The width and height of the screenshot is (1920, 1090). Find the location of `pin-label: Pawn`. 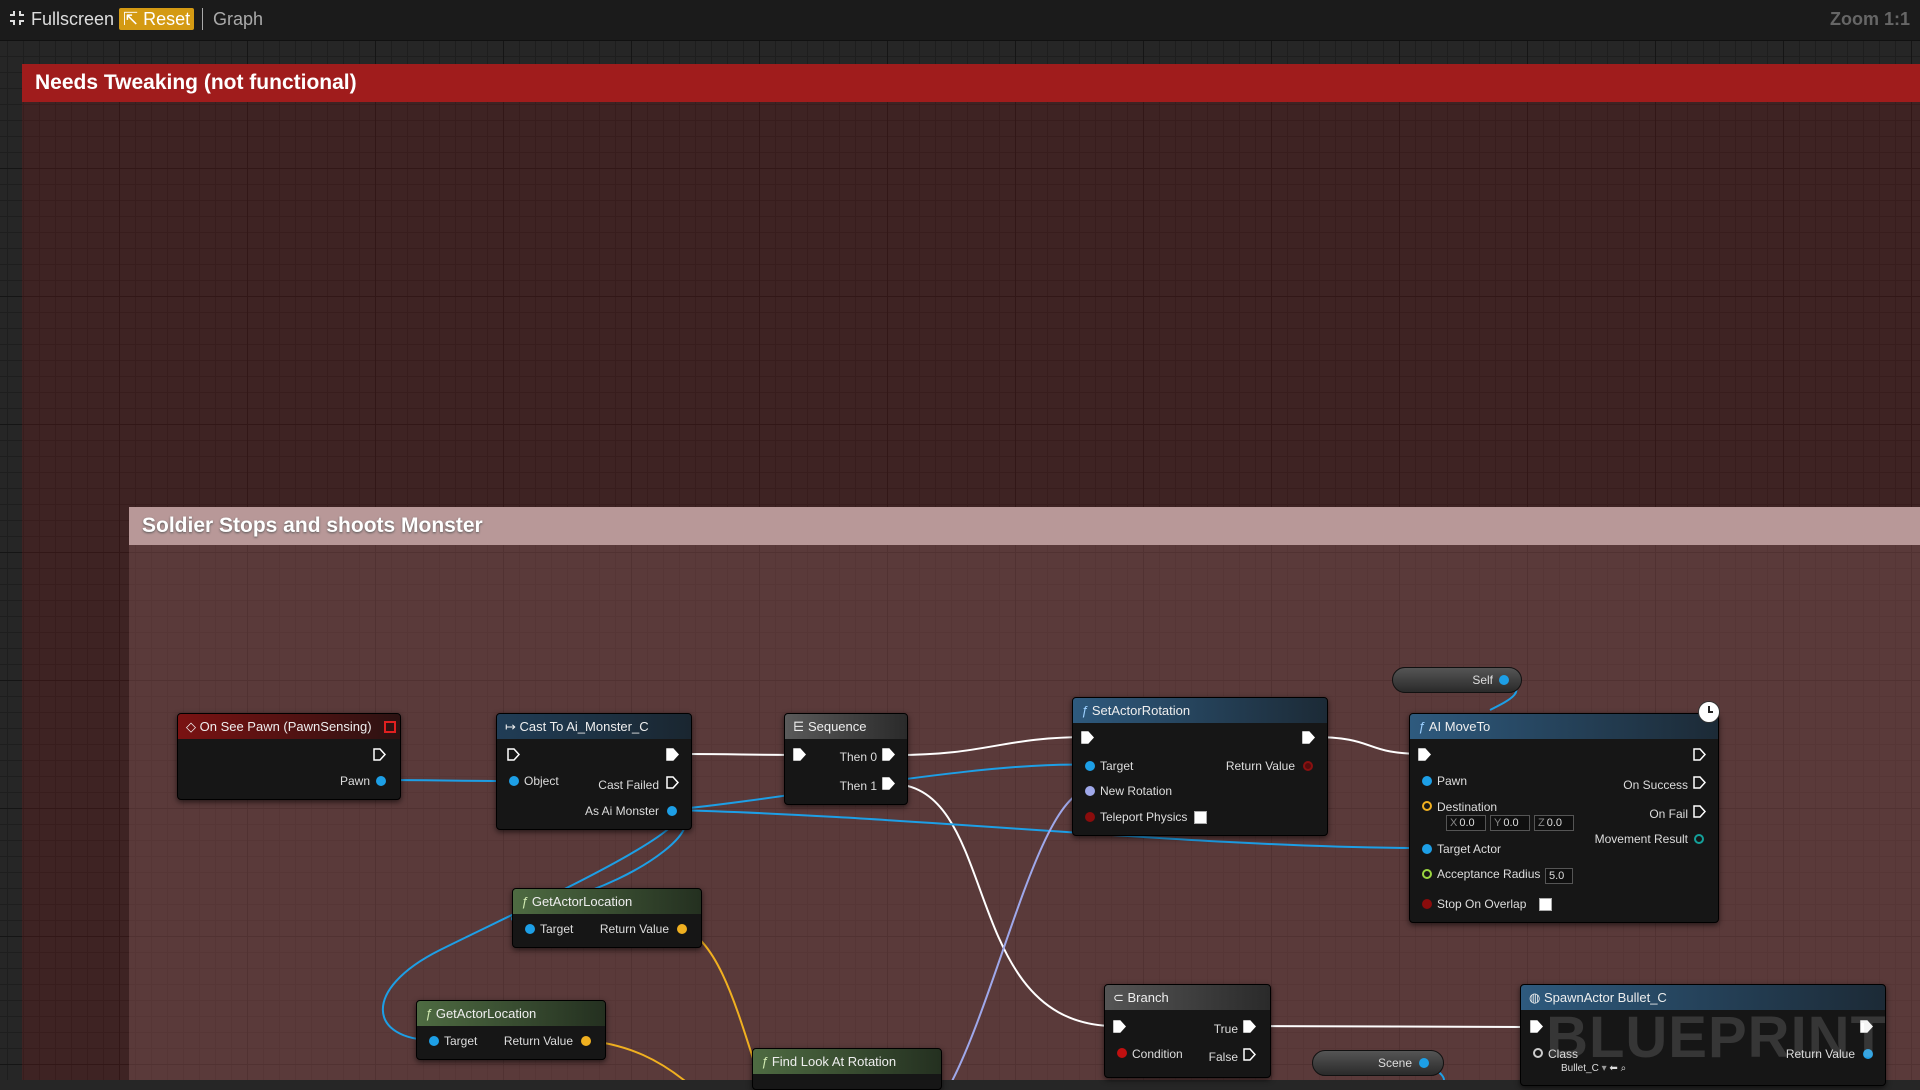

pin-label: Pawn is located at coordinates (1452, 781).